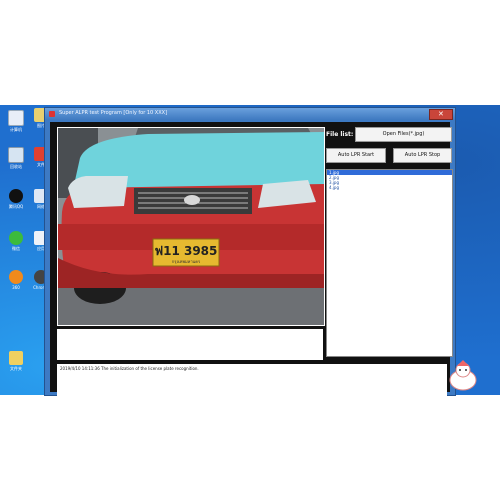  What do you see at coordinates (190, 344) in the screenshot?
I see `recognition-result-panel` at bounding box center [190, 344].